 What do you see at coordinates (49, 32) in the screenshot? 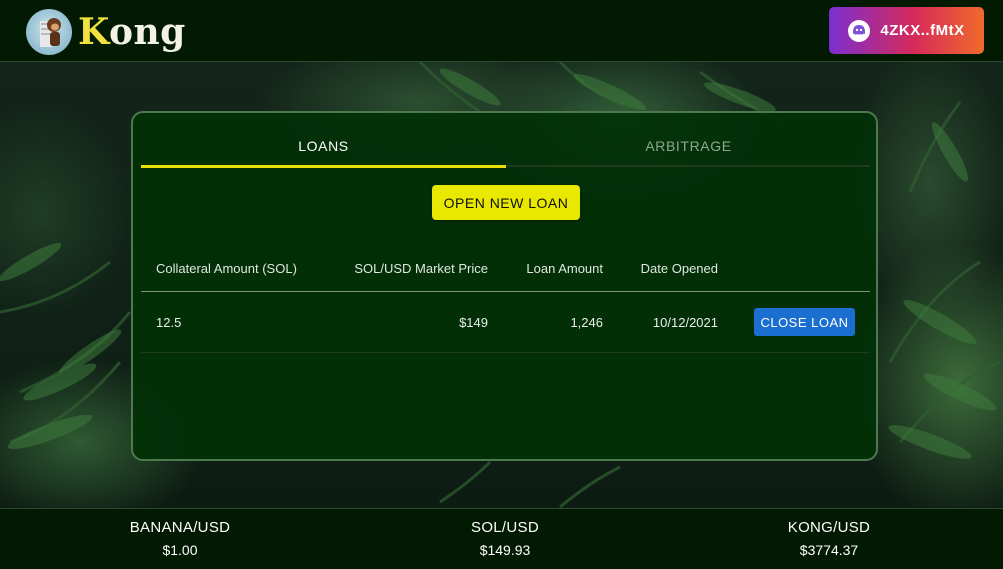
I see `monkey-logo-icon` at bounding box center [49, 32].